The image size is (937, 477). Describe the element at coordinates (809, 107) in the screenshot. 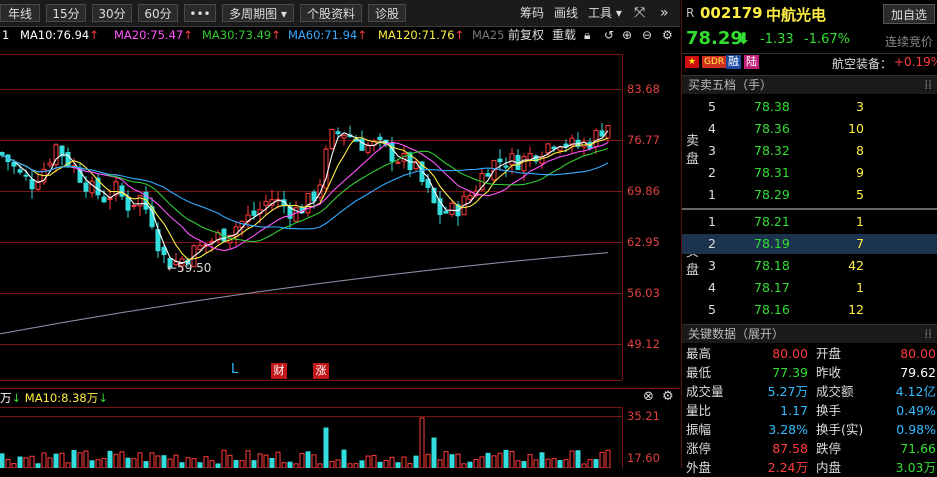

I see `sell-level-row: 5 78.38 3` at that location.